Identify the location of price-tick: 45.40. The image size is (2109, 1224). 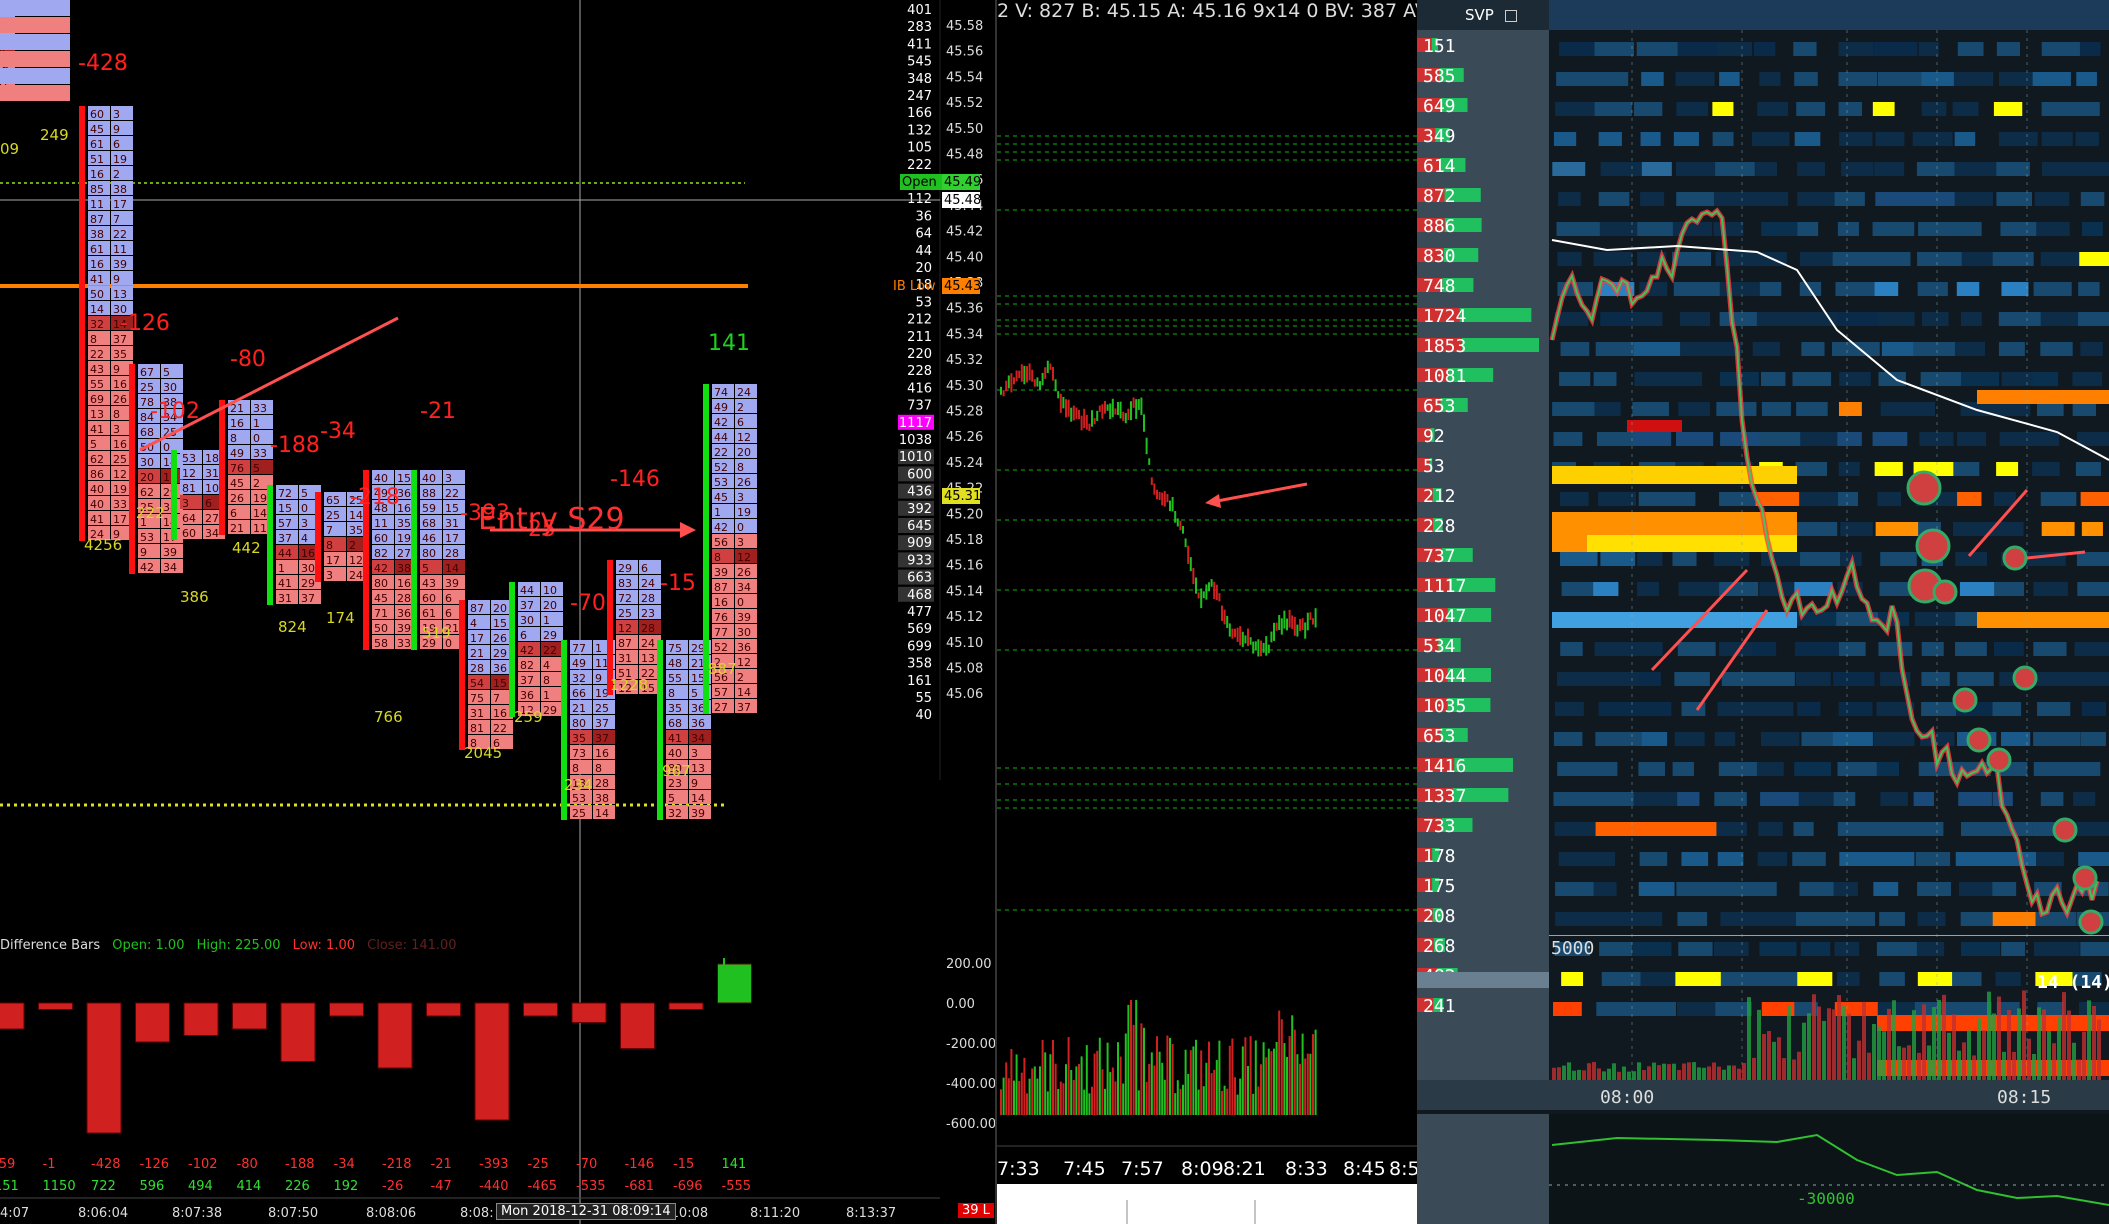
(964, 257).